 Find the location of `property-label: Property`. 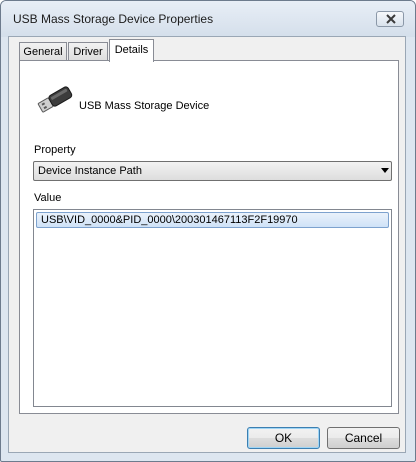

property-label: Property is located at coordinates (55, 150).